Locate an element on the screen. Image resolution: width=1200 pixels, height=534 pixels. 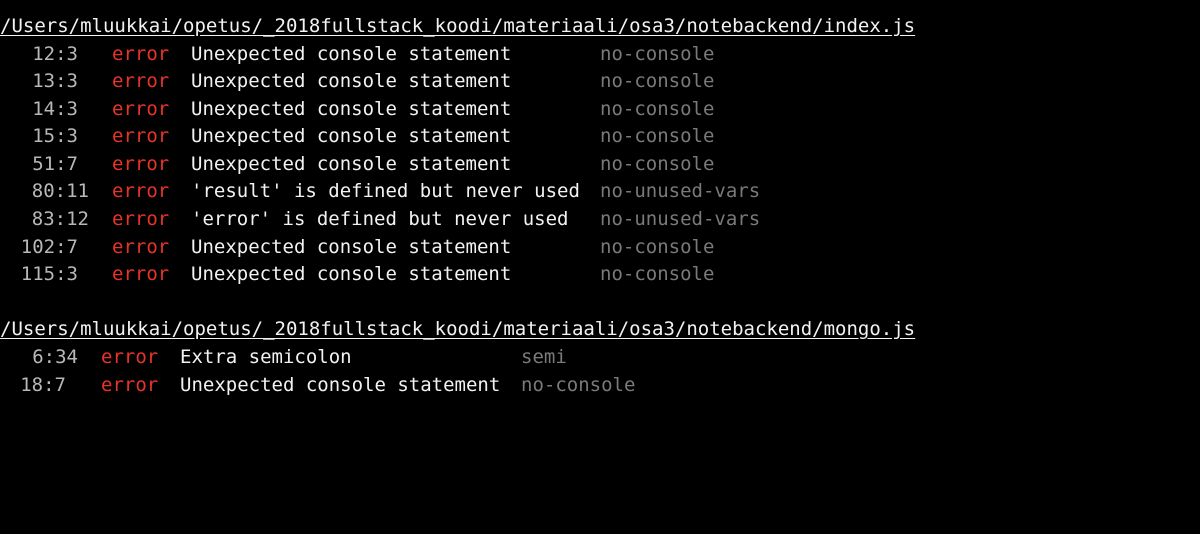
location-label: 115:3 is located at coordinates (49, 274).